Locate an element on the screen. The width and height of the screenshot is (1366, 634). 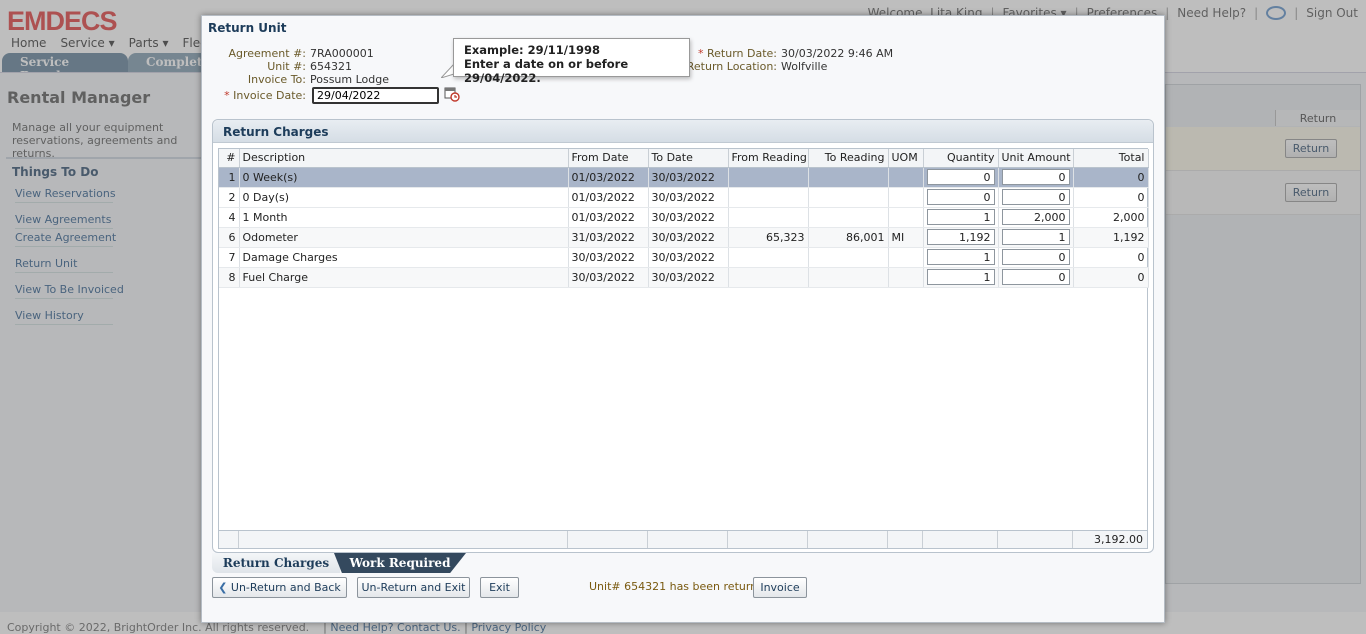
return-date-value: 30/03/2022 9:46 AM is located at coordinates (837, 53).